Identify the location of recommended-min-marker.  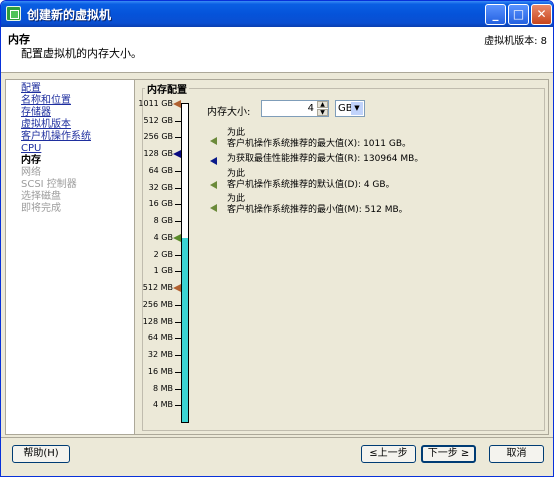
(183, 288).